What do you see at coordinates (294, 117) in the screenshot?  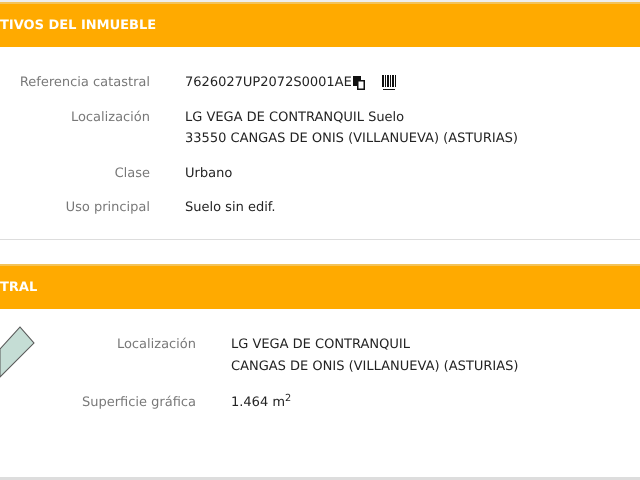 I see `field-value: LG VEGA DE CONTRANQUIL Suelo` at bounding box center [294, 117].